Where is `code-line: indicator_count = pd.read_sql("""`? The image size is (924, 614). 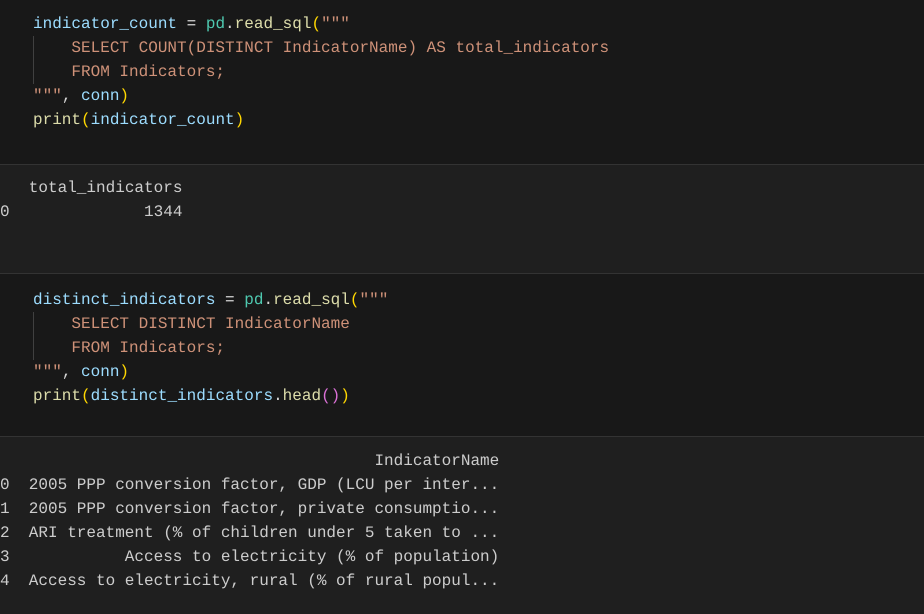
code-line: indicator_count = pd.read_sql(""" is located at coordinates (191, 24).